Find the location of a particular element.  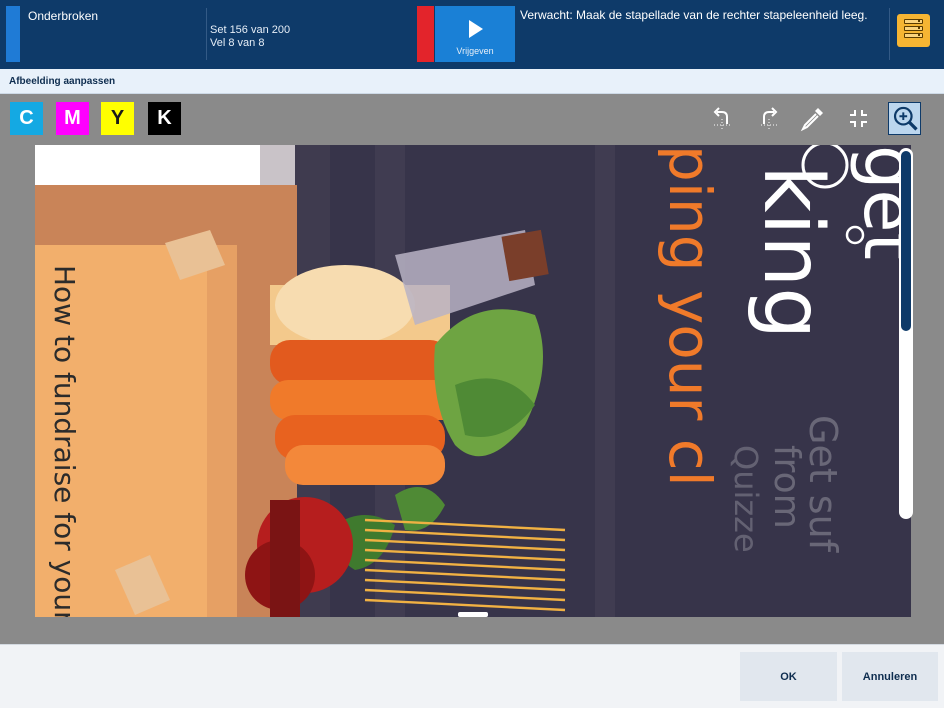

preview-text-white: king is located at coordinates (792, 252).